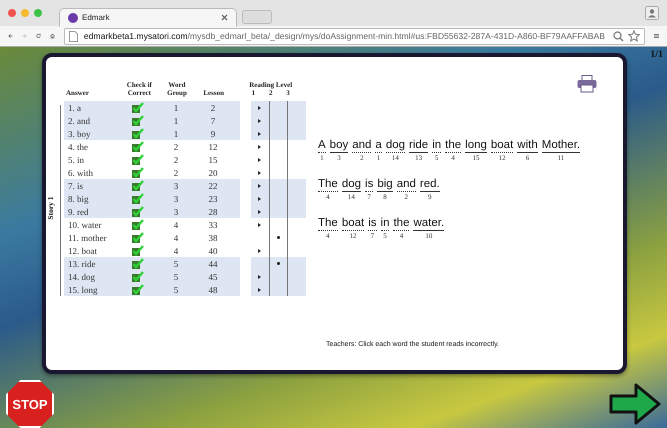 This screenshot has width=667, height=428. I want to click on table-cell-text: 7, so click(213, 121).